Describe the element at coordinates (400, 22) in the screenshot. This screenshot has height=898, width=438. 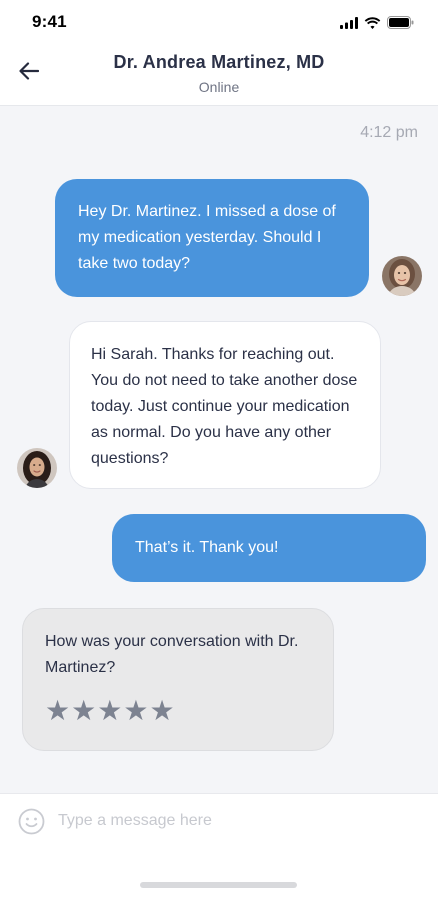
I see `battery-icon` at that location.